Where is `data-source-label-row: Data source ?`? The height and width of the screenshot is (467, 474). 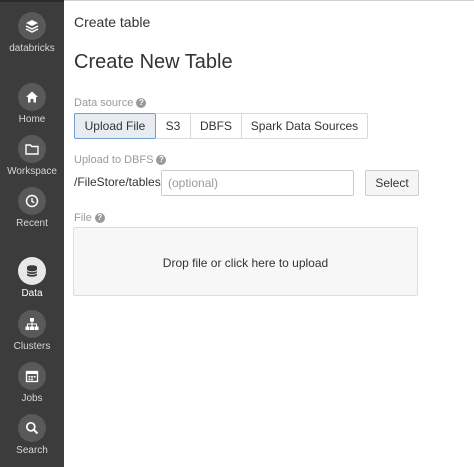
data-source-label-row: Data source ? is located at coordinates (110, 103).